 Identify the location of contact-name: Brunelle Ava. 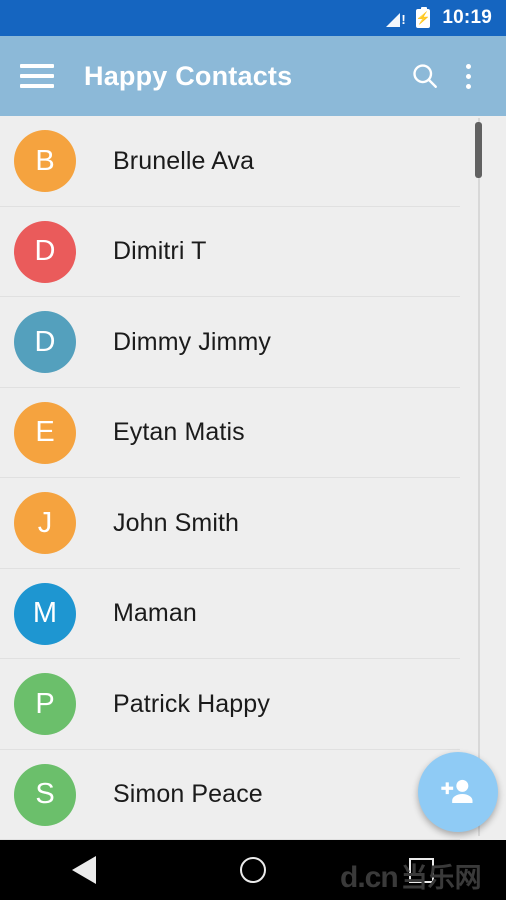
(184, 160).